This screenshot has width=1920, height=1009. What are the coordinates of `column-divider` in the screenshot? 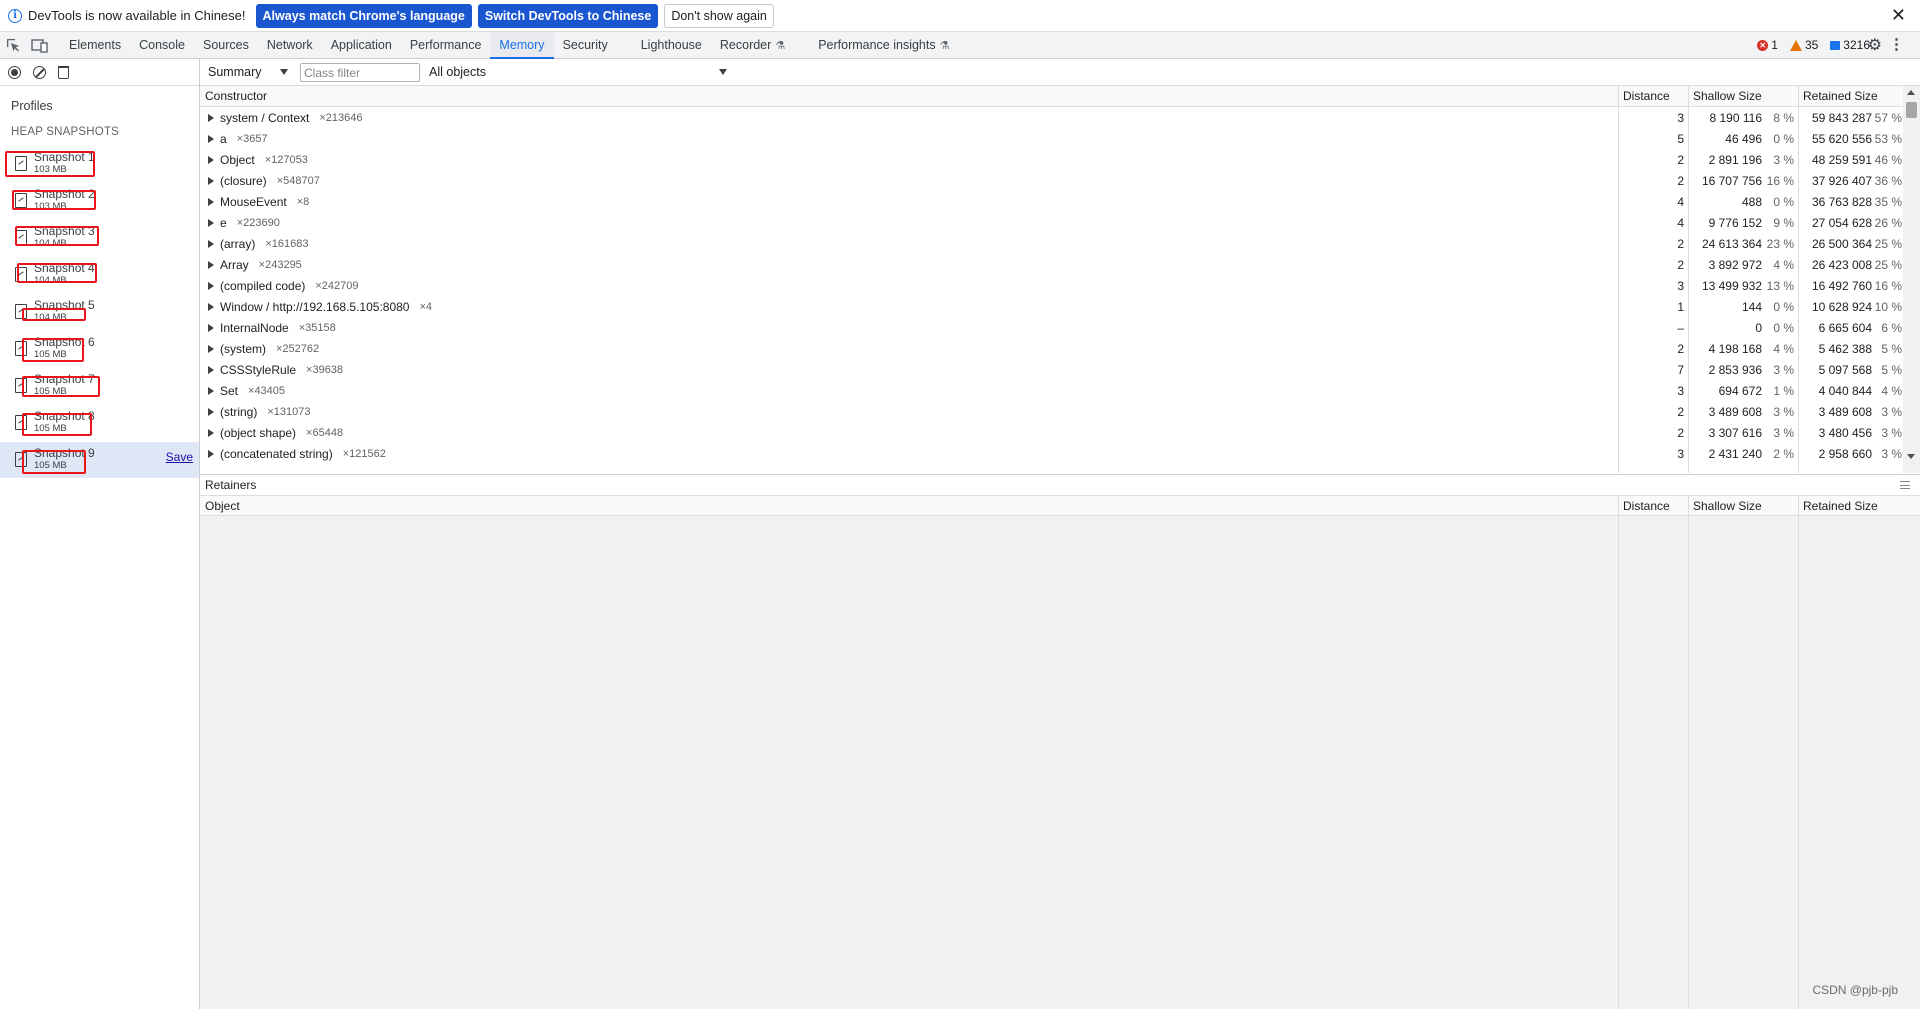 It's located at (1688, 752).